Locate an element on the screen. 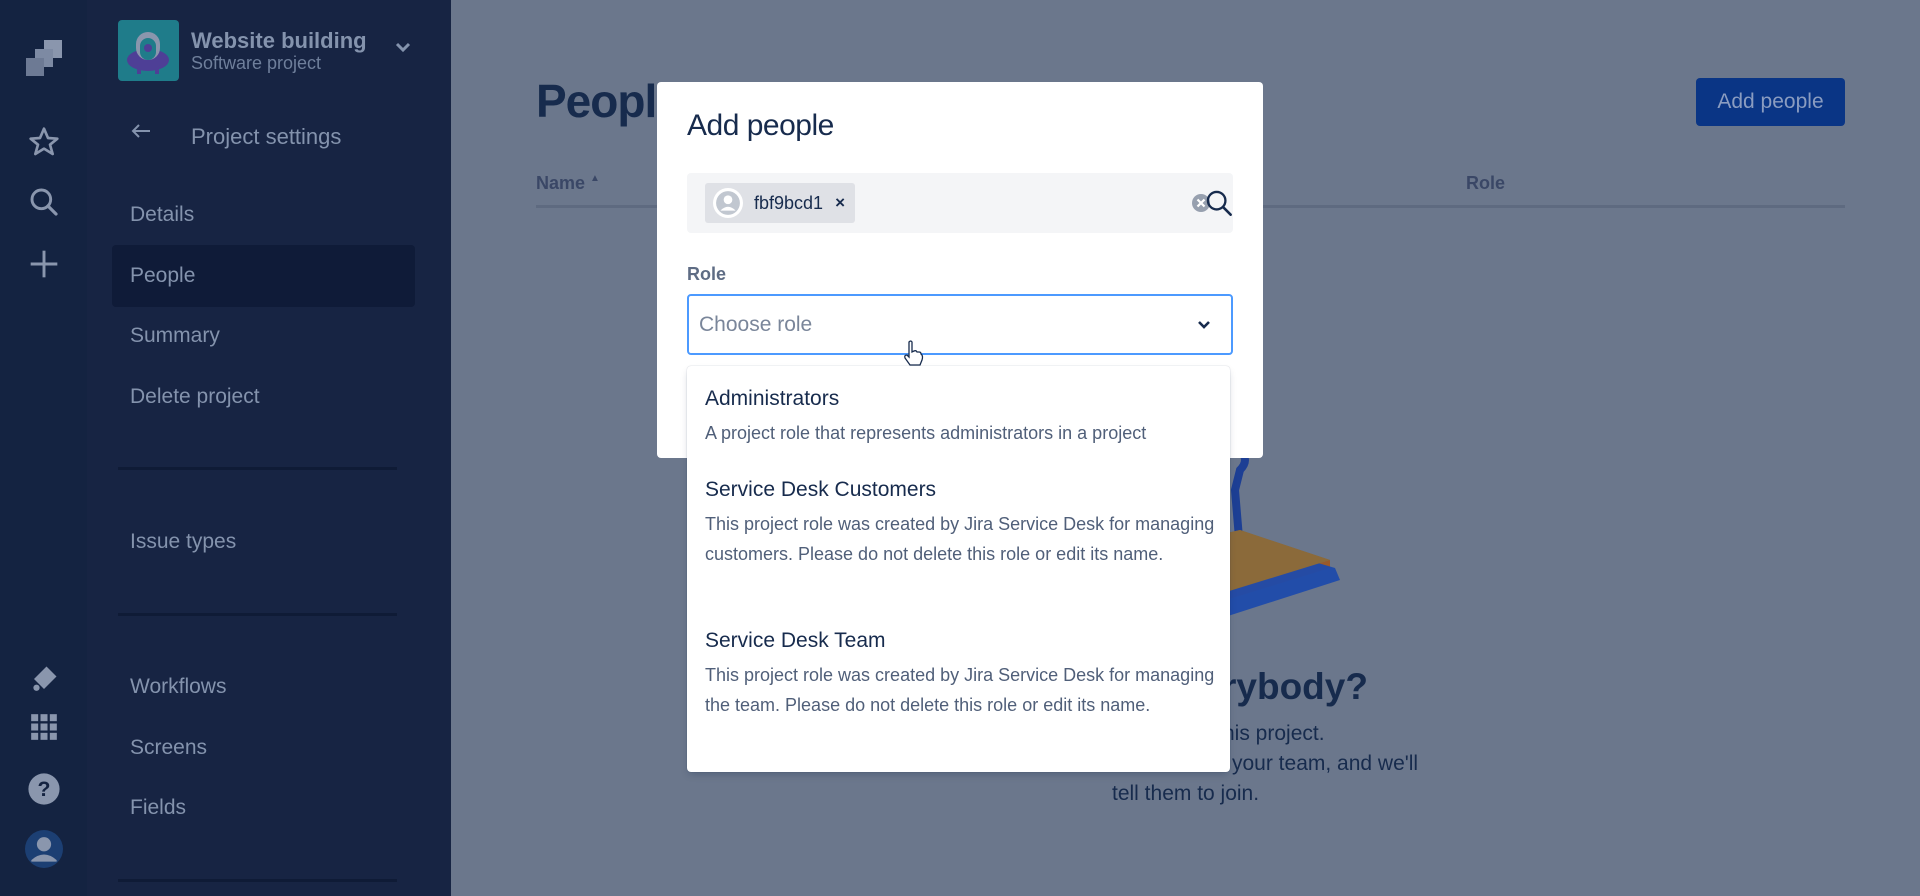 The width and height of the screenshot is (1920, 896). column-header-role: Role is located at coordinates (1485, 183).